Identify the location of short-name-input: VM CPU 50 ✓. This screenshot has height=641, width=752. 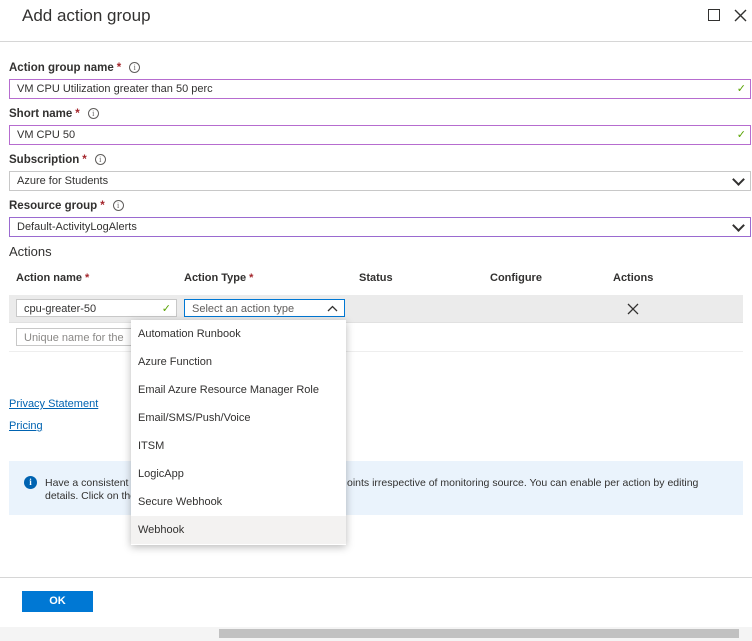
(380, 135).